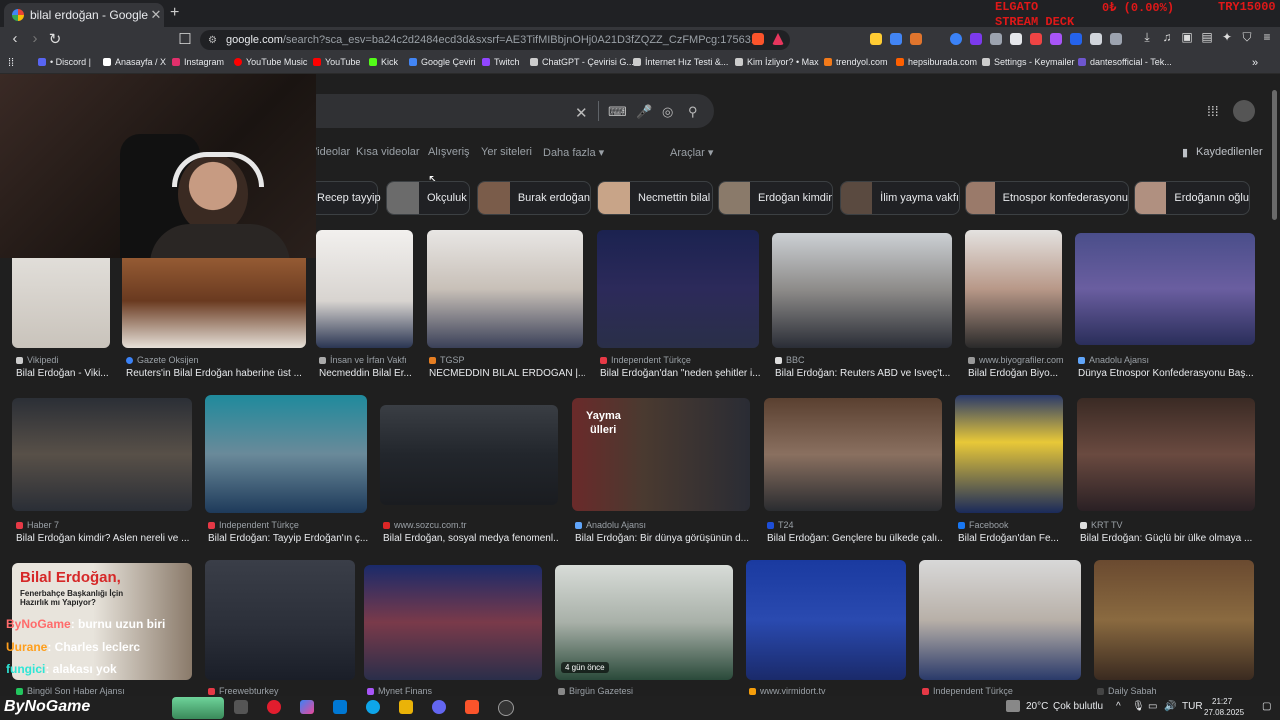  Describe the element at coordinates (64, 62) in the screenshot. I see `bookmark-item: • Discord |` at that location.